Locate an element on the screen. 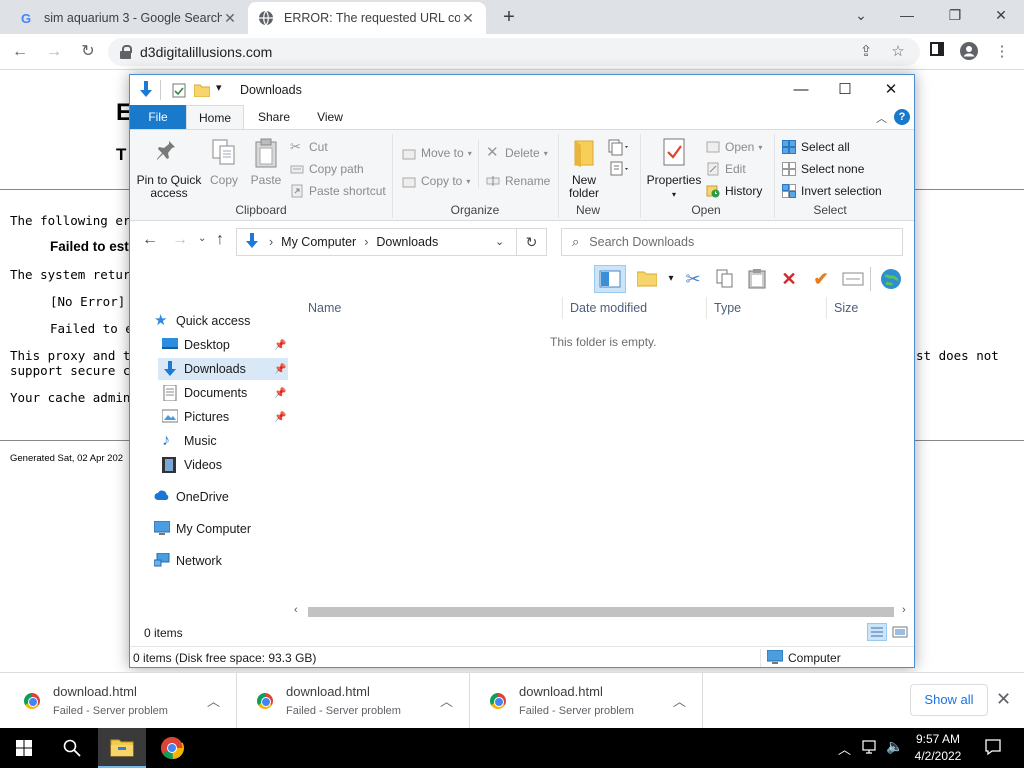 The image size is (1024, 768). forward-arrow-icon: → is located at coordinates (180, 240).